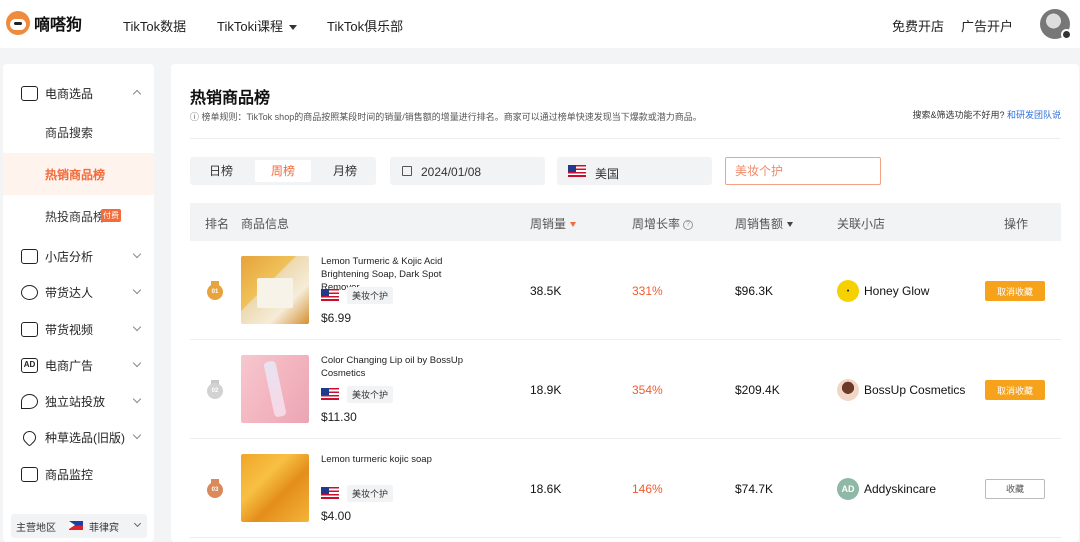 This screenshot has height=542, width=1080. Describe the element at coordinates (79, 526) in the screenshot. I see `region-selector: 主营地区 菲律宾` at that location.